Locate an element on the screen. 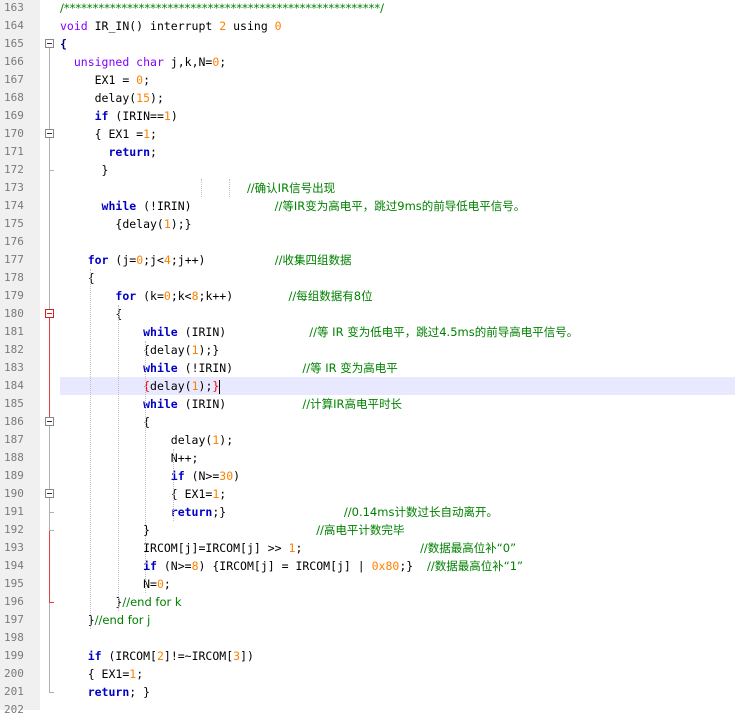 The width and height of the screenshot is (735, 719). code-line: } //高电平计数完毕 is located at coordinates (397, 530).